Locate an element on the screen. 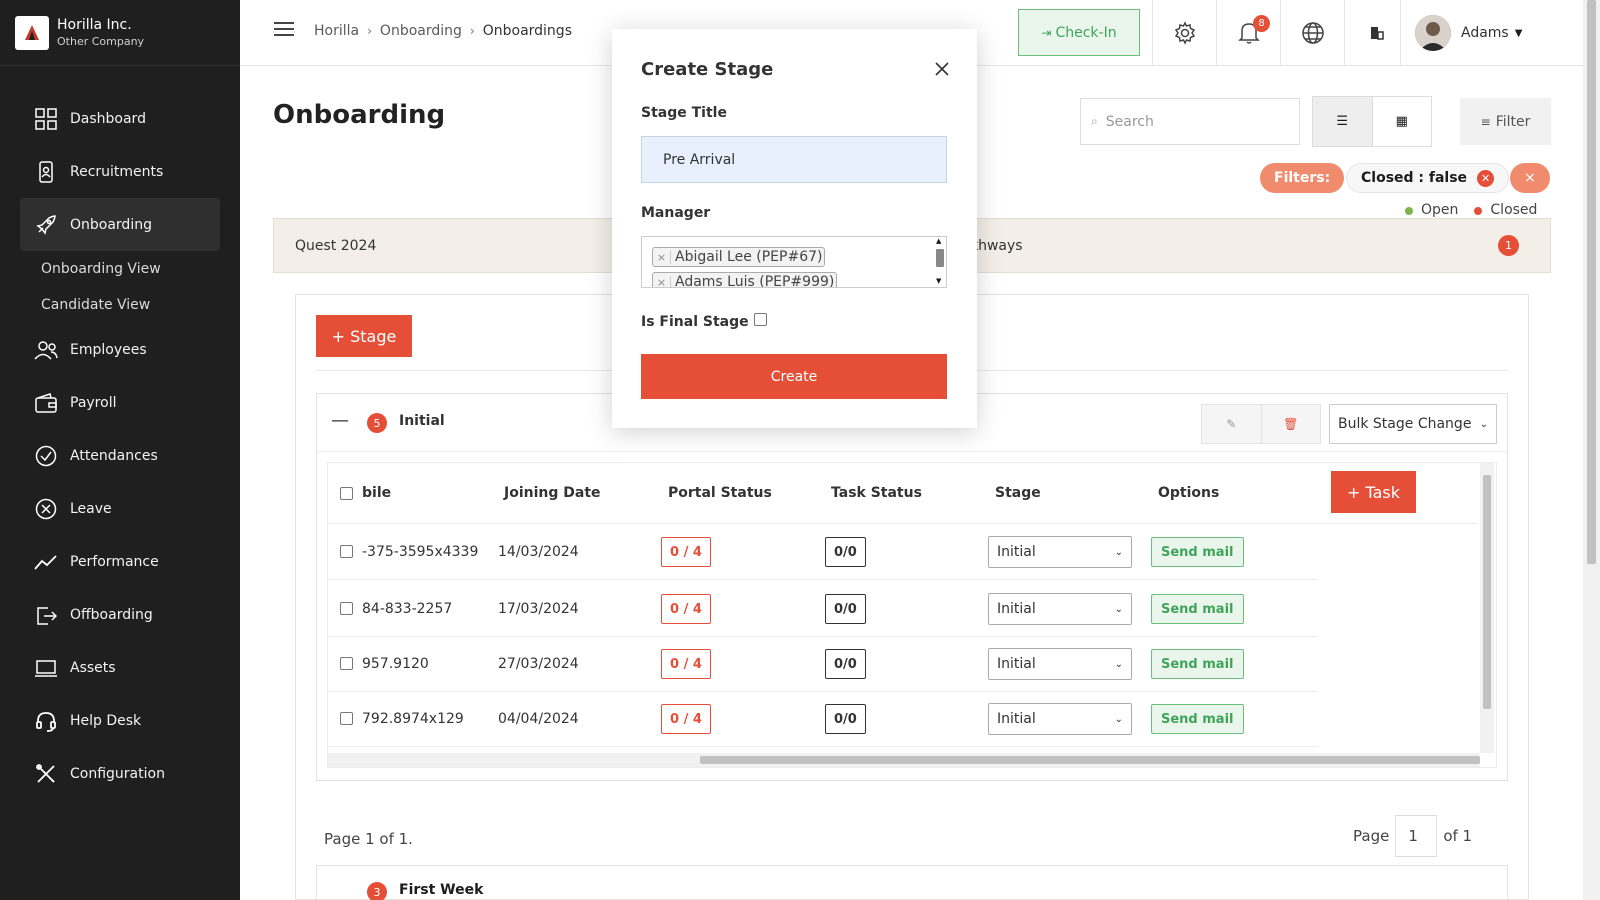 This screenshot has width=1600, height=900. sidebar-item-recruitments: Recruitments is located at coordinates (120, 171).